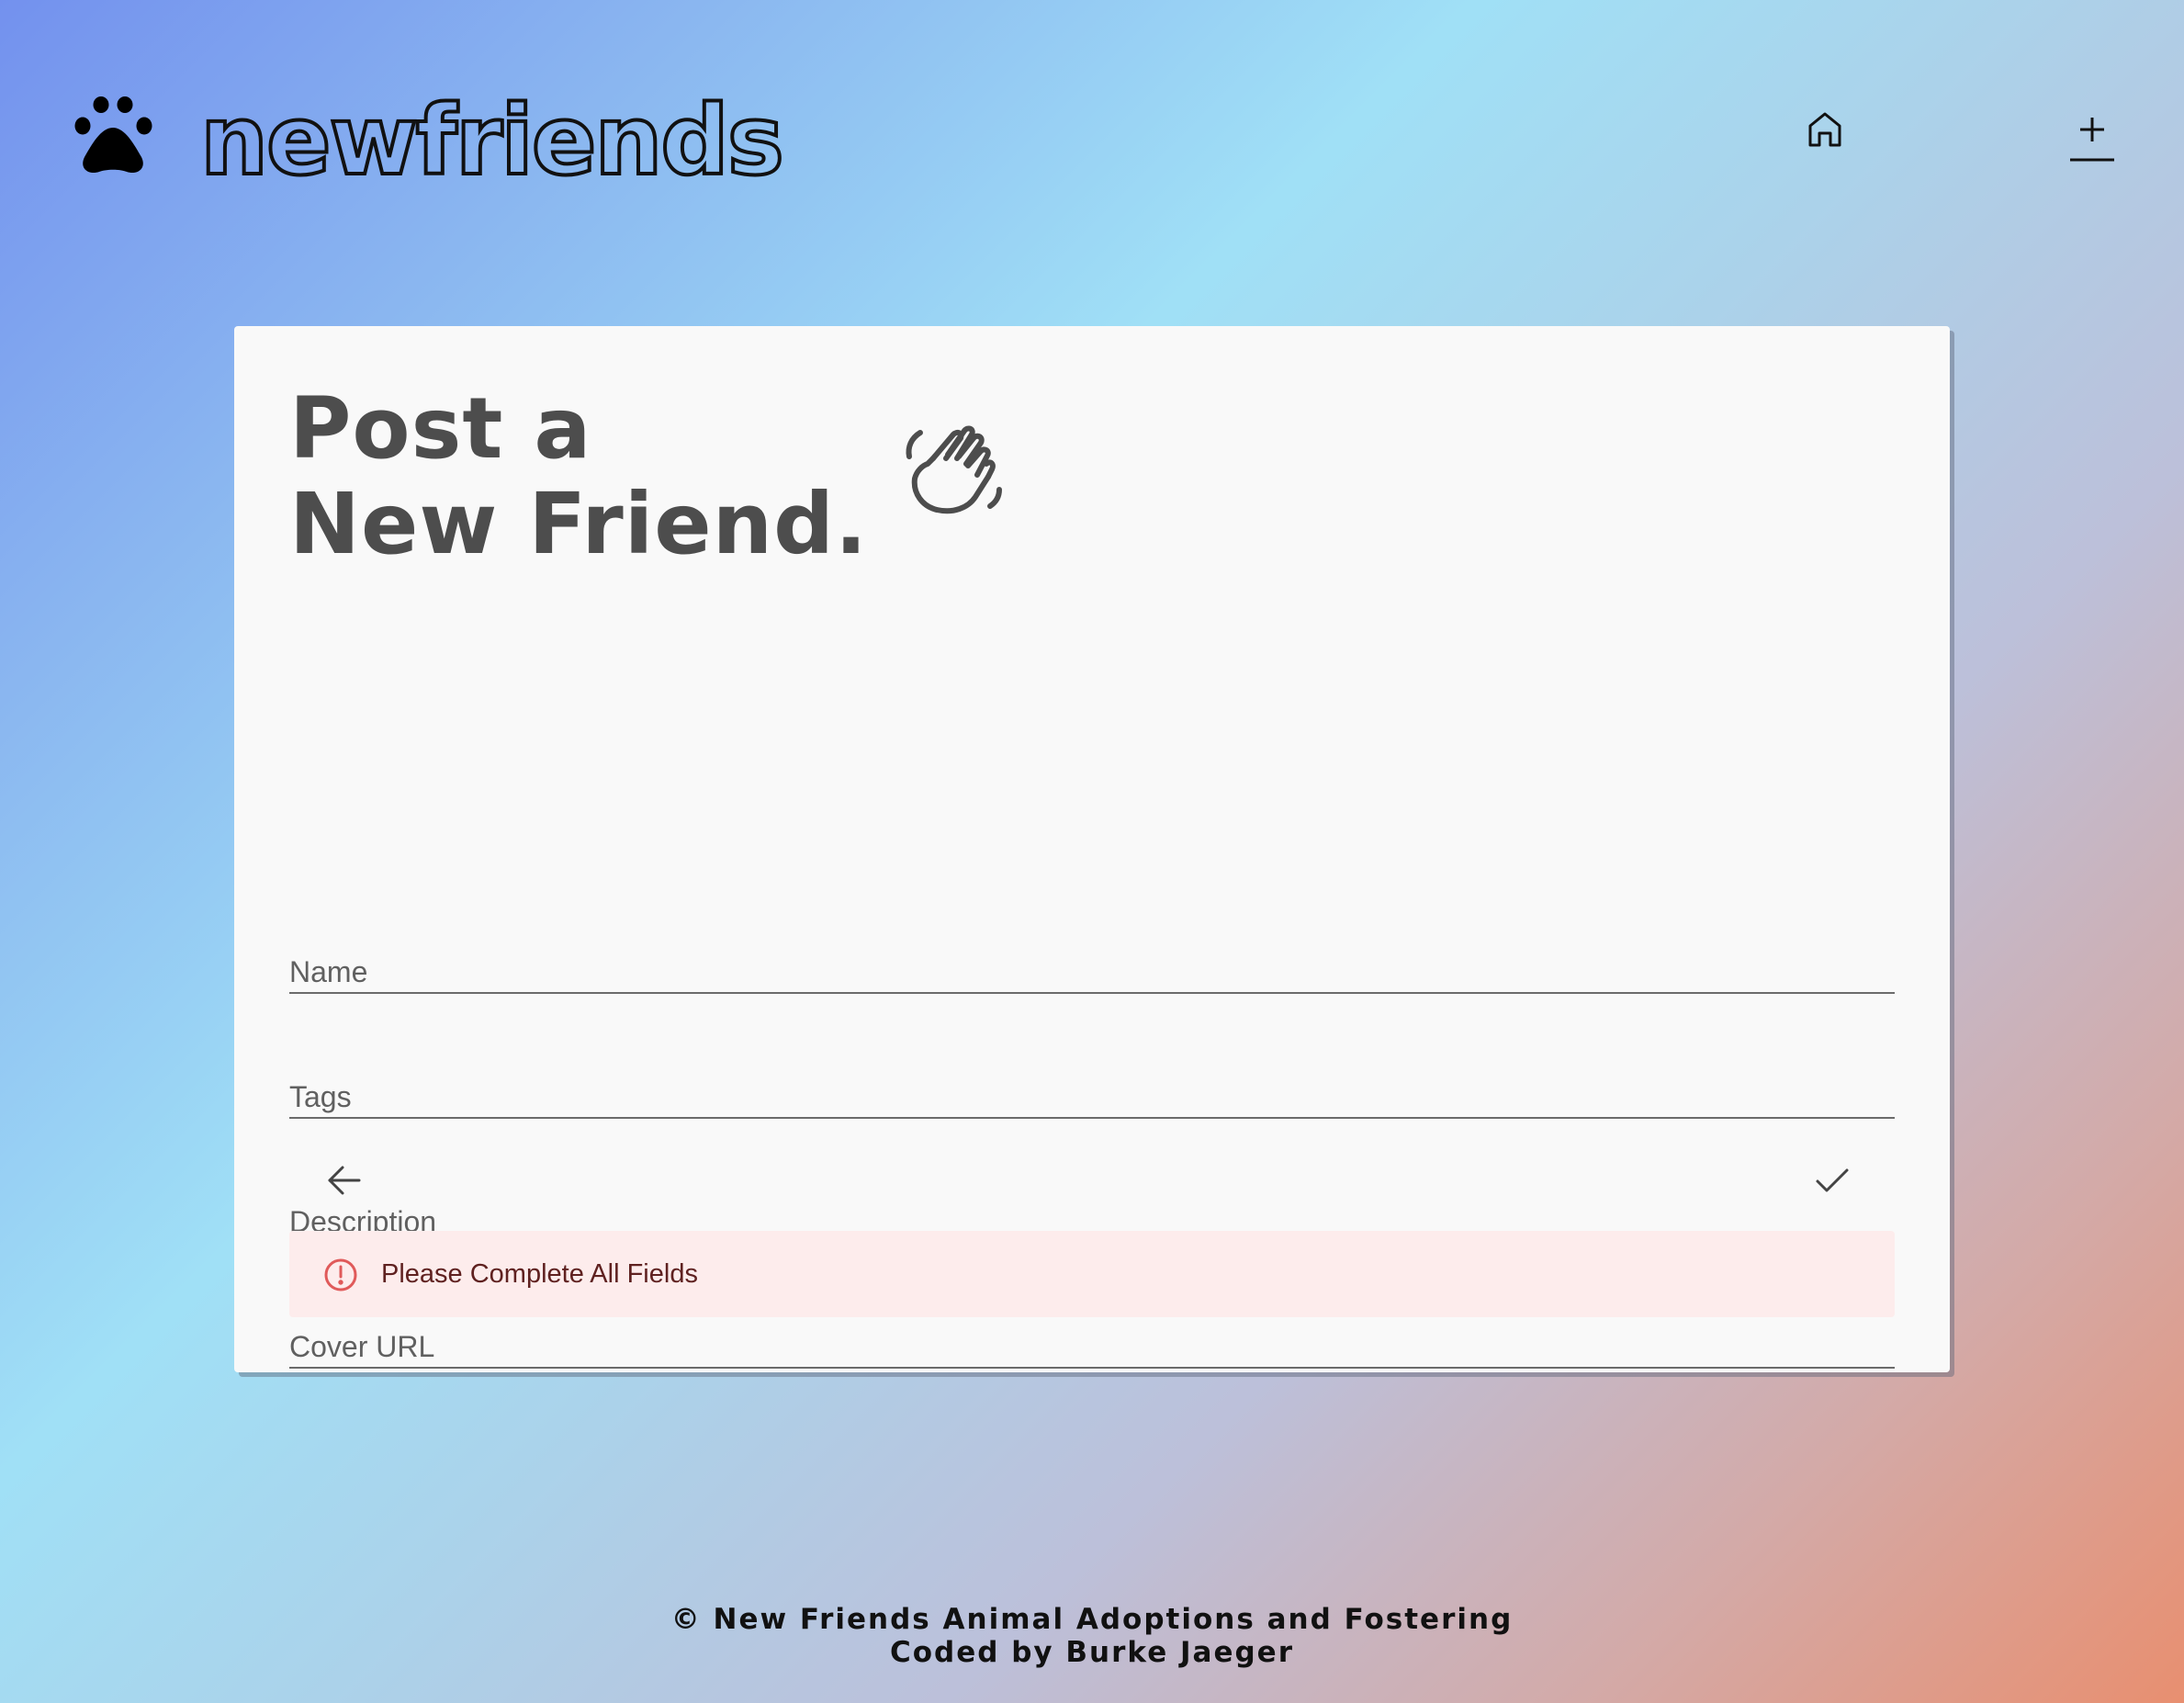 The height and width of the screenshot is (1703, 2184). Describe the element at coordinates (1832, 1180) in the screenshot. I see `check-icon` at that location.